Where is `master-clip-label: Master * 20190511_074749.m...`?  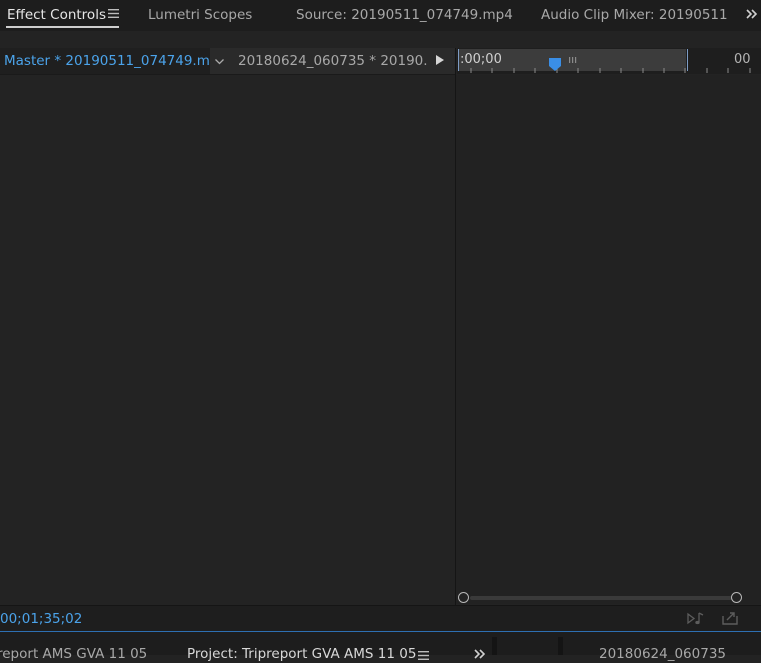
master-clip-label: Master * 20190511_074749.m... is located at coordinates (107, 61).